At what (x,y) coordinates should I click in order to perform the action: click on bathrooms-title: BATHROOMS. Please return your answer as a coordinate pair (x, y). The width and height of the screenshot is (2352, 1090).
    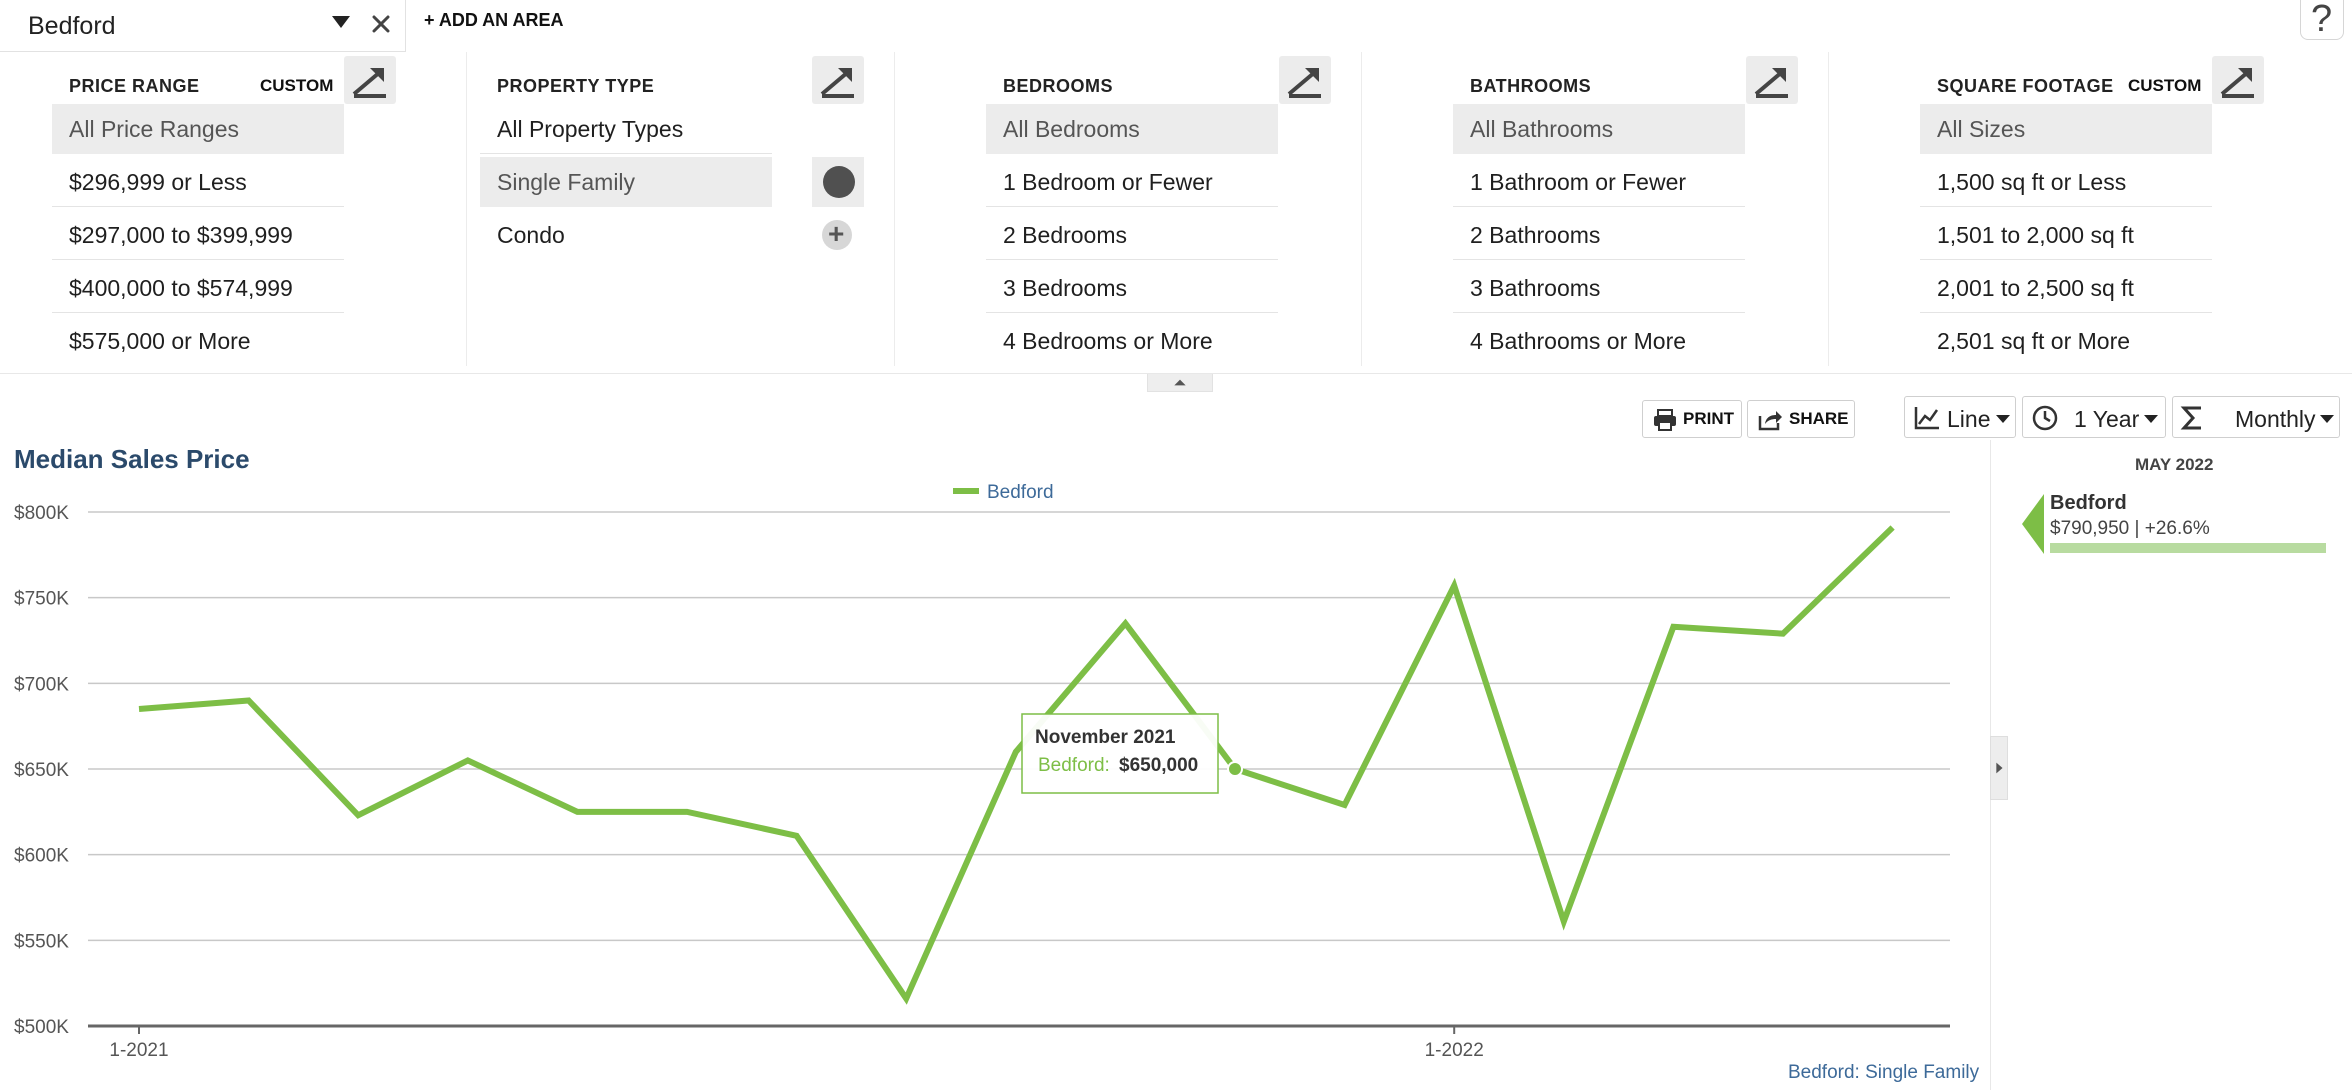
    Looking at the image, I should click on (1531, 86).